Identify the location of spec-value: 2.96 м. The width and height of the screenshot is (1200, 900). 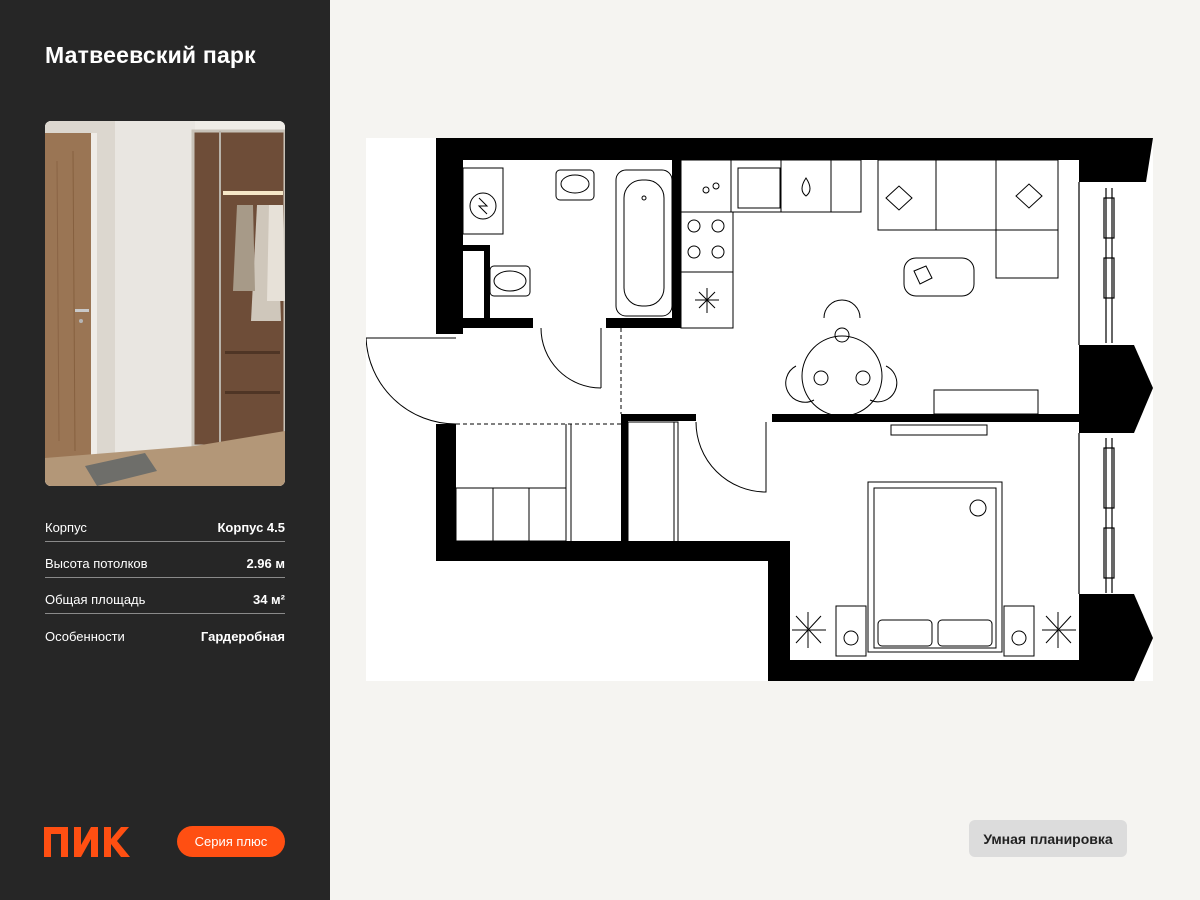
(265, 563).